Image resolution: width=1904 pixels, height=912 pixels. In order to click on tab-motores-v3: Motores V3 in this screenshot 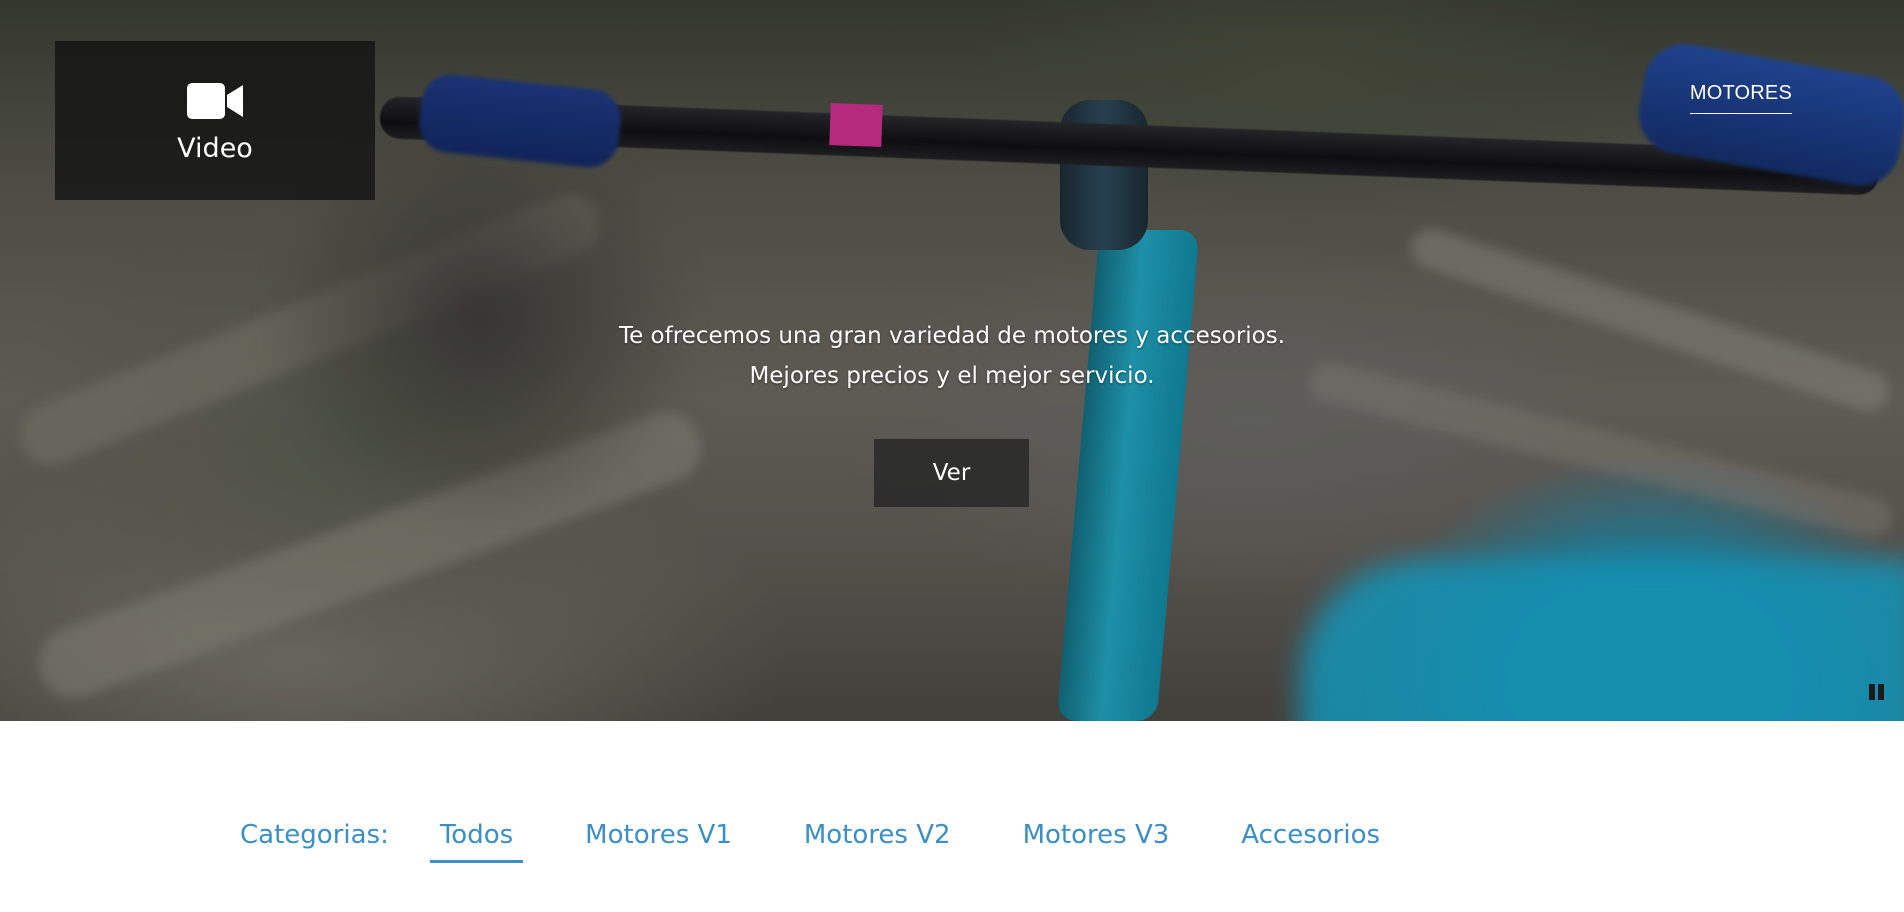, I will do `click(1096, 840)`.